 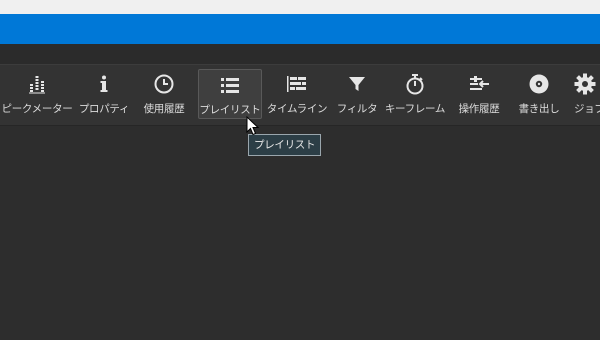 I want to click on info-icon, so click(x=104, y=84).